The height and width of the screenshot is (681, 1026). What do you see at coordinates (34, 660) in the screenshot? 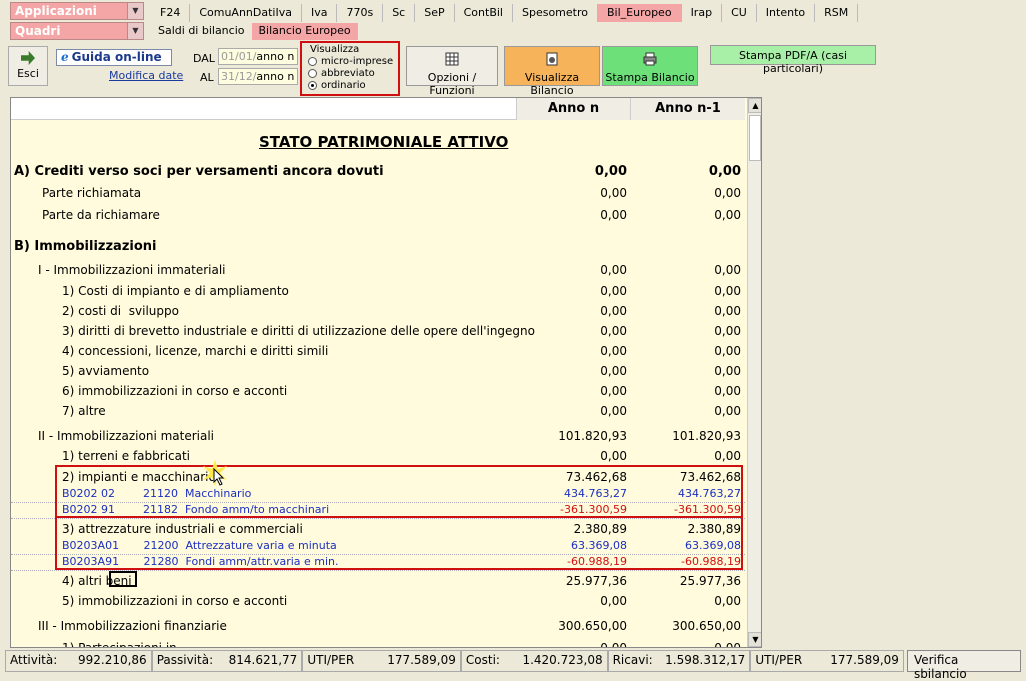
I see `attivita-label: Attività:` at bounding box center [34, 660].